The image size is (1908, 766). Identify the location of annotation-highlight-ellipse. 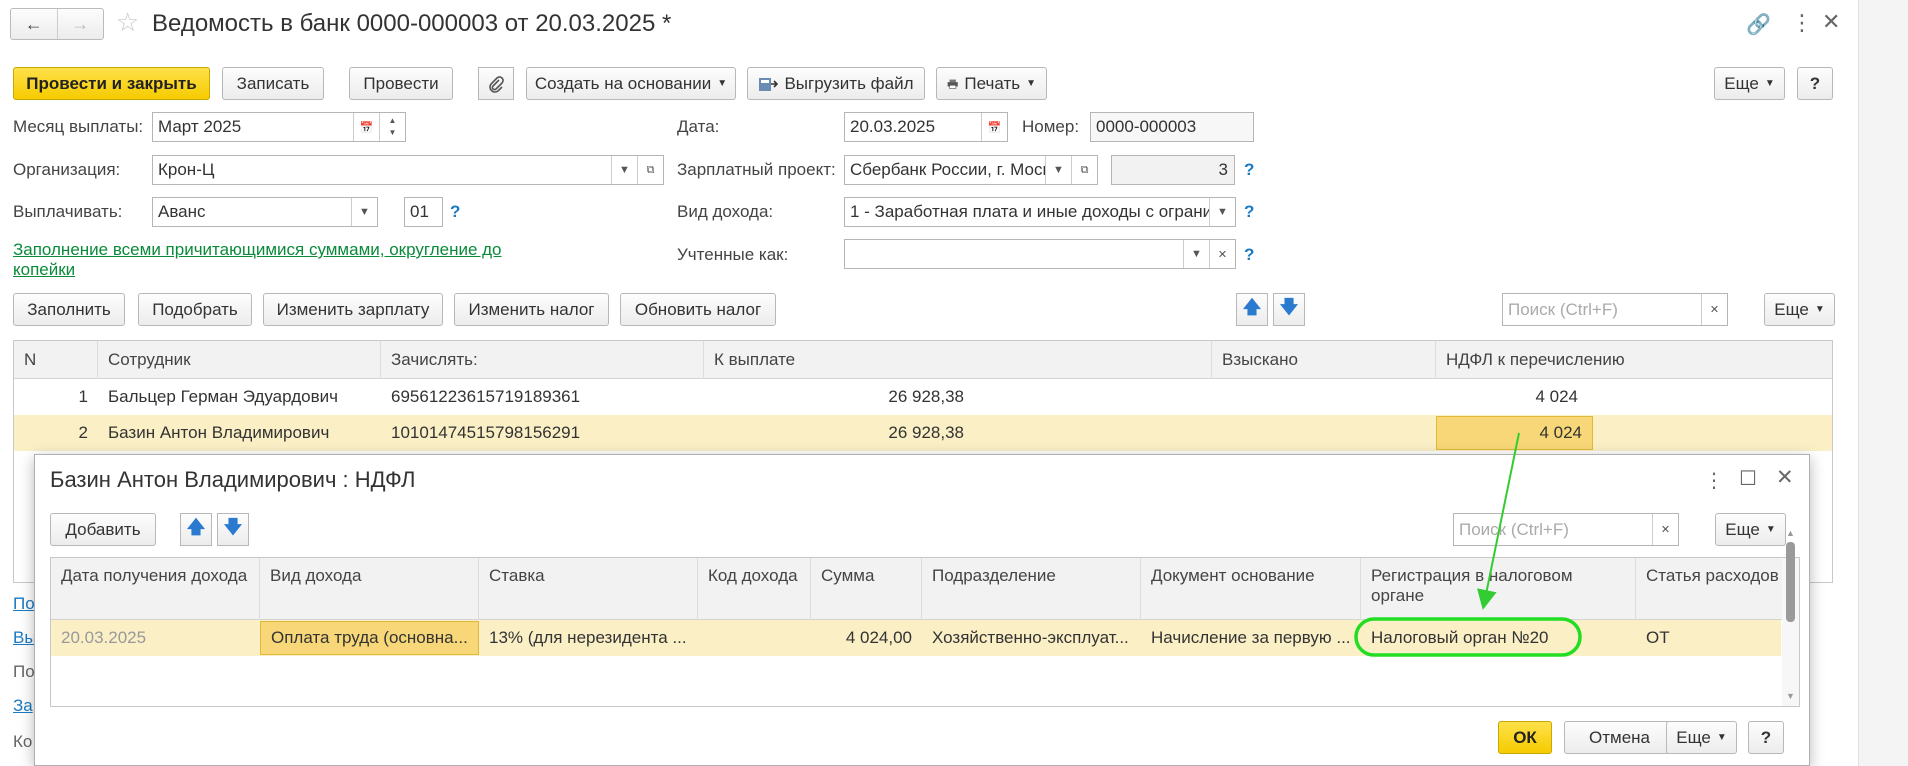
(1468, 637).